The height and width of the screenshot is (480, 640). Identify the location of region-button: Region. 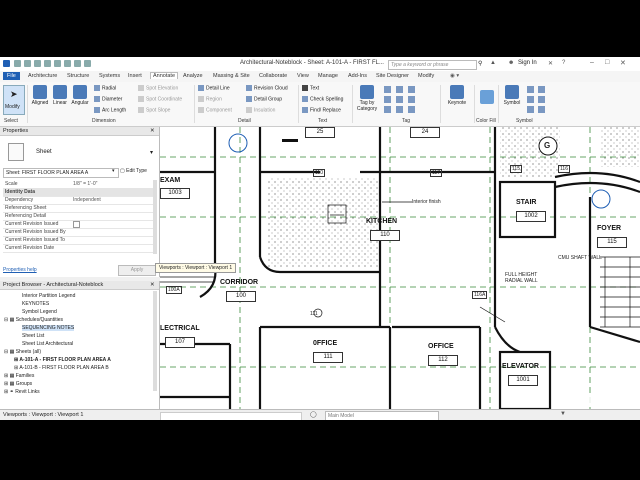
(210, 99).